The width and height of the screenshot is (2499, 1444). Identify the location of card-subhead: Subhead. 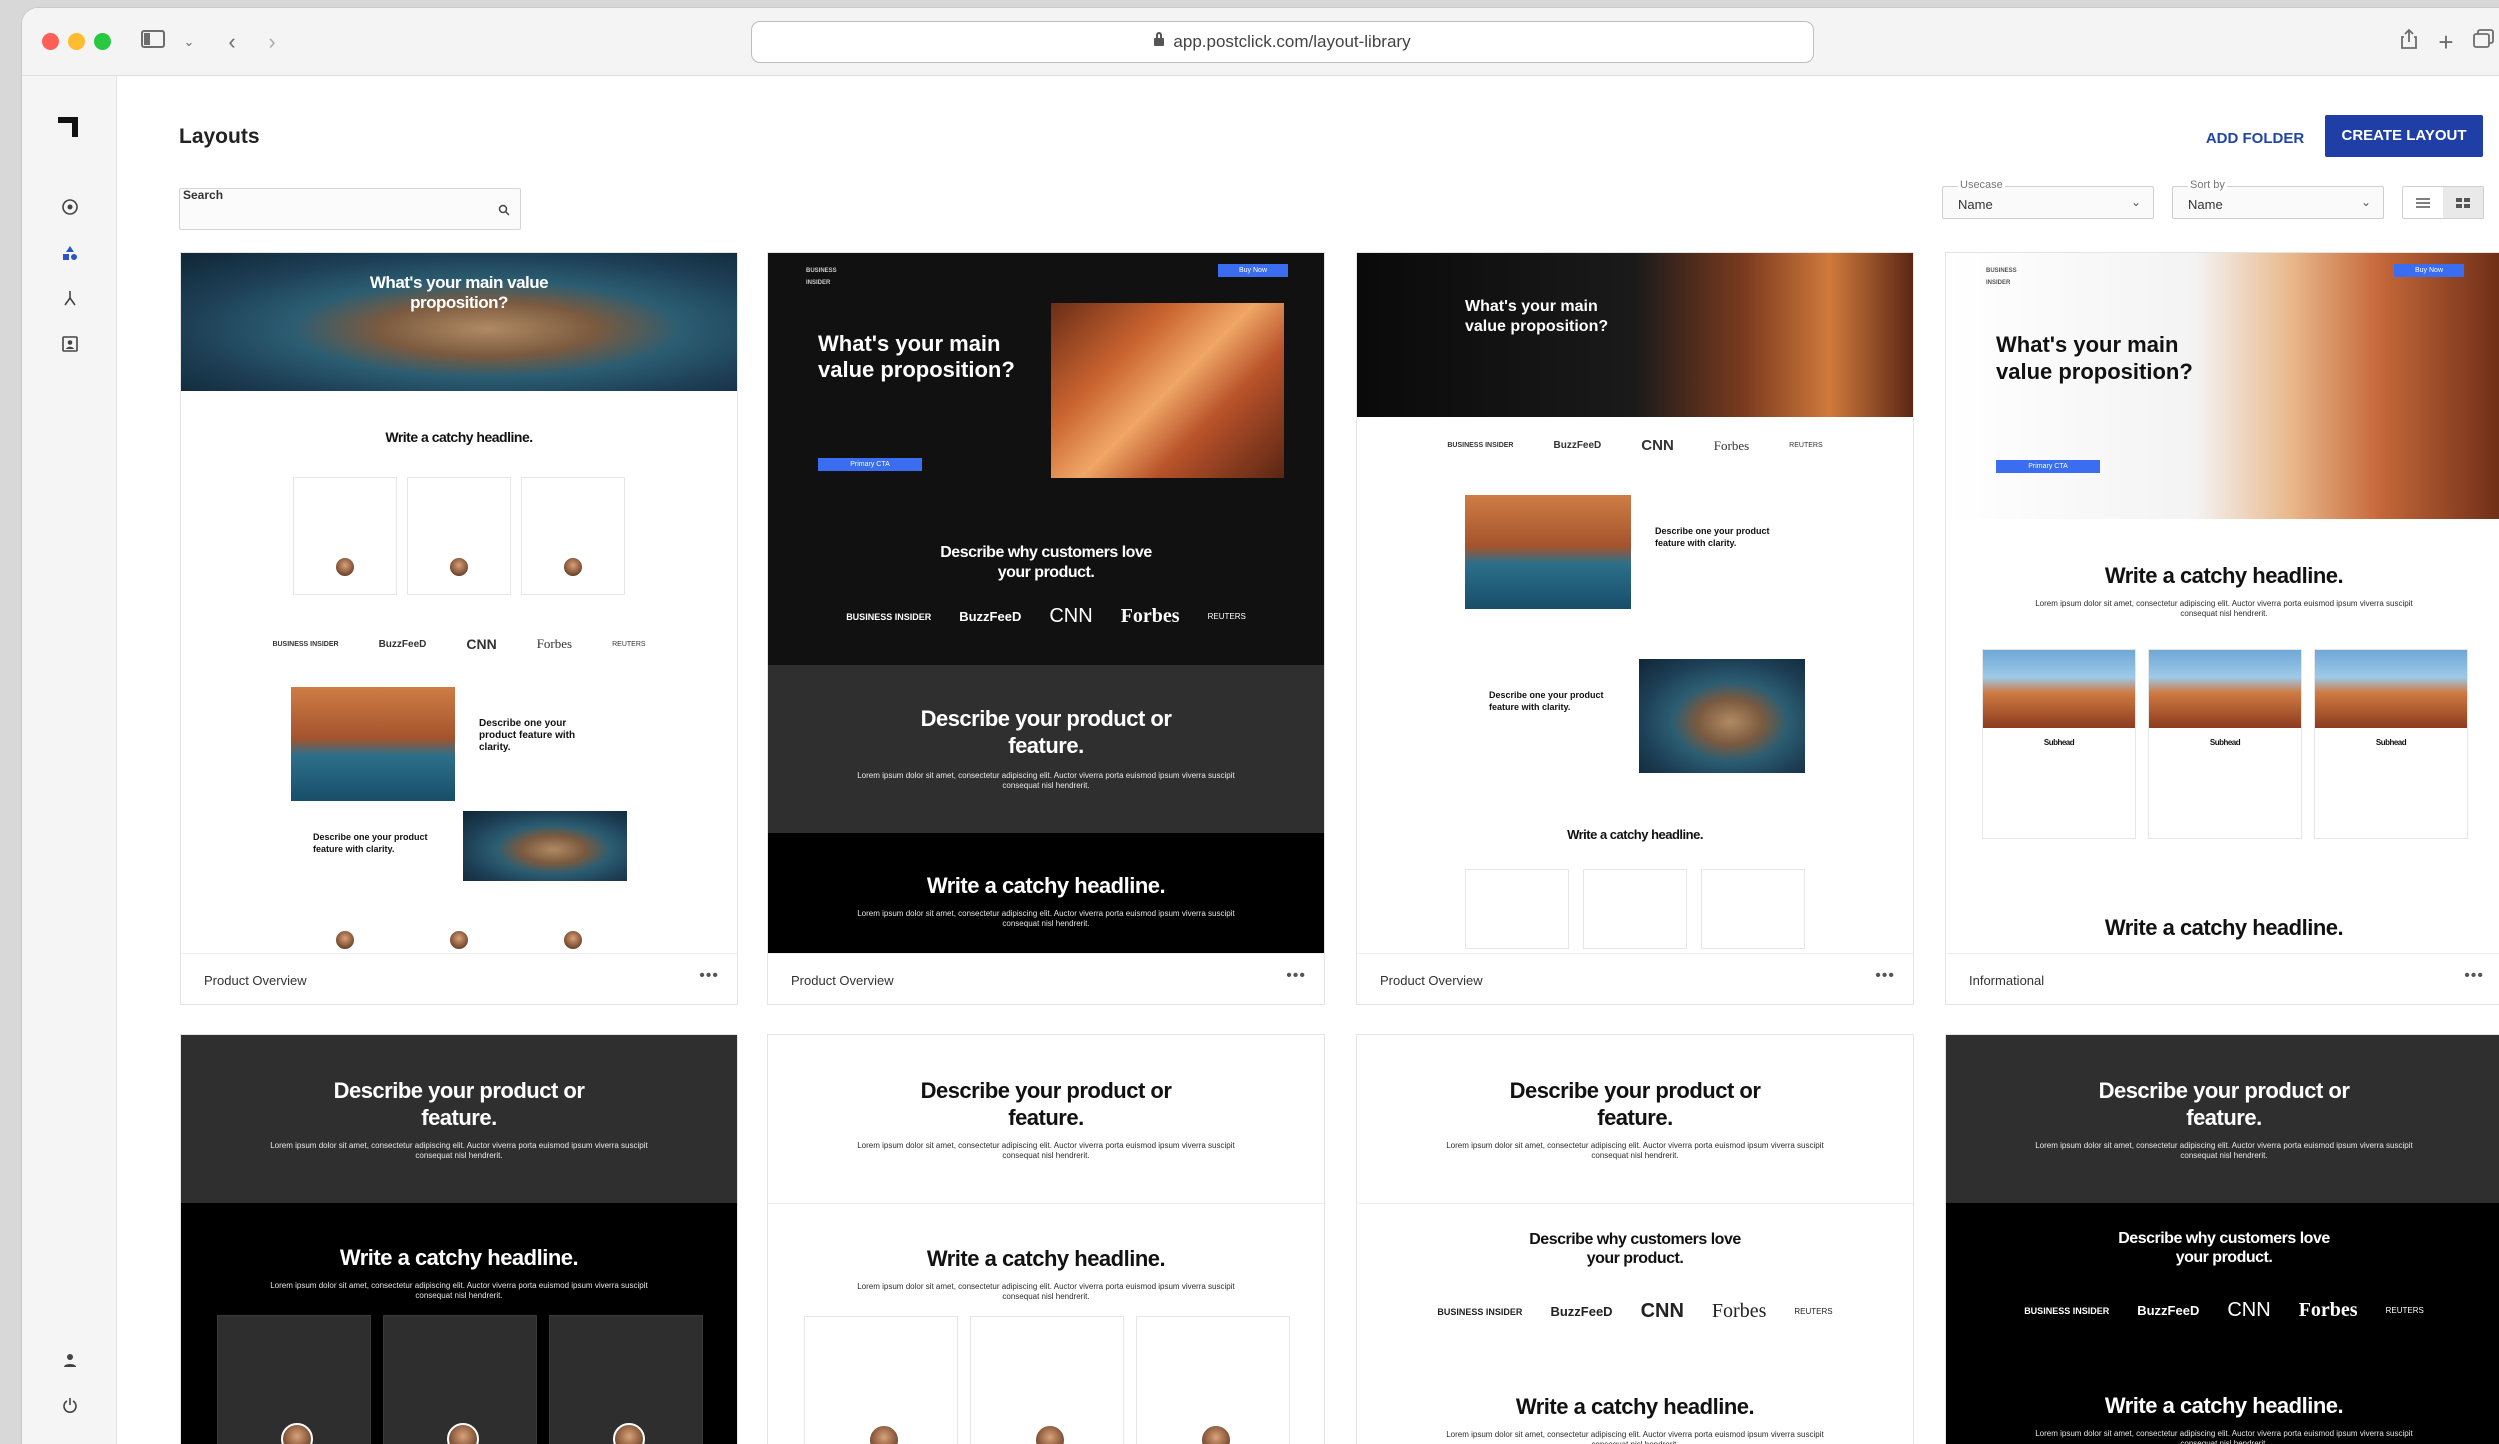
(2059, 742).